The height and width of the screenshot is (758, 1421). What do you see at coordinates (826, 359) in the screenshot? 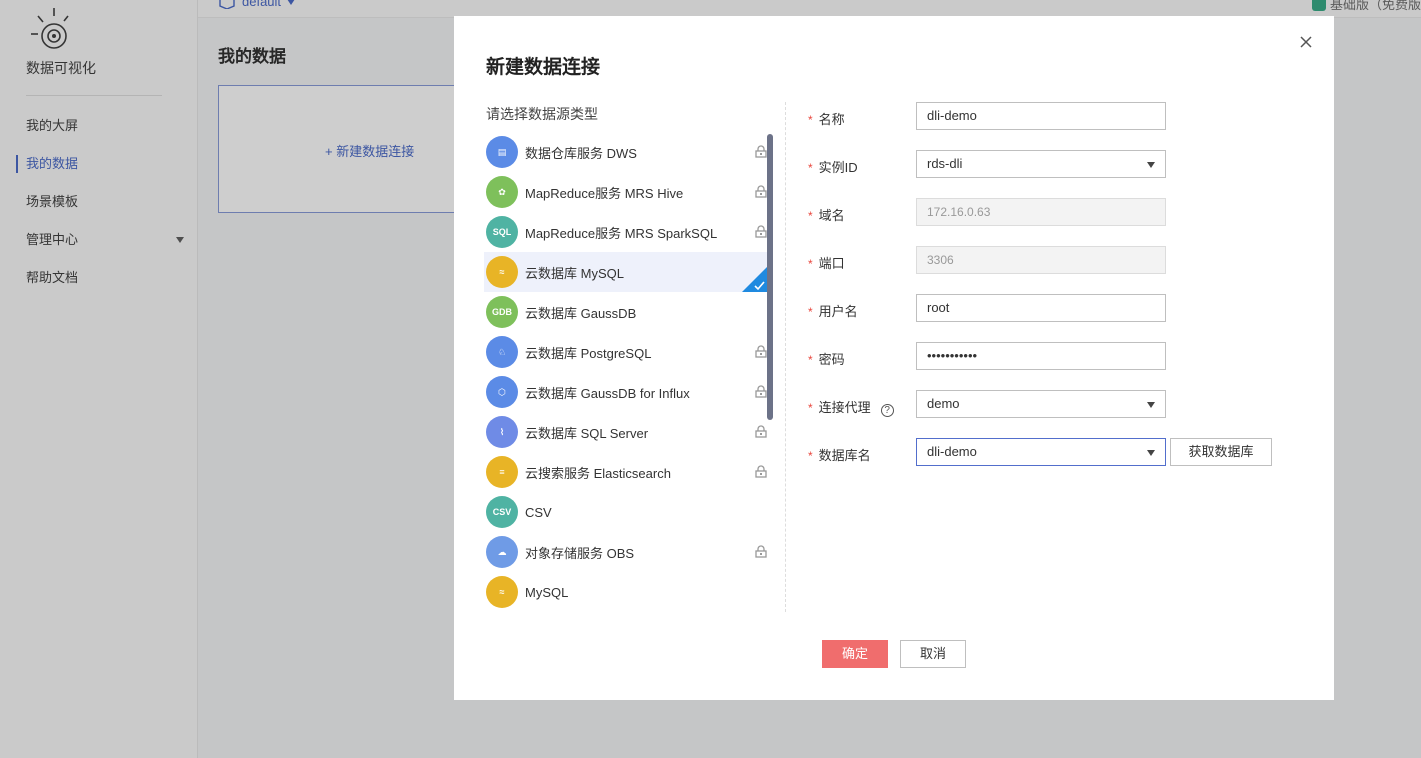
I see `password-label: * 密码` at bounding box center [826, 359].